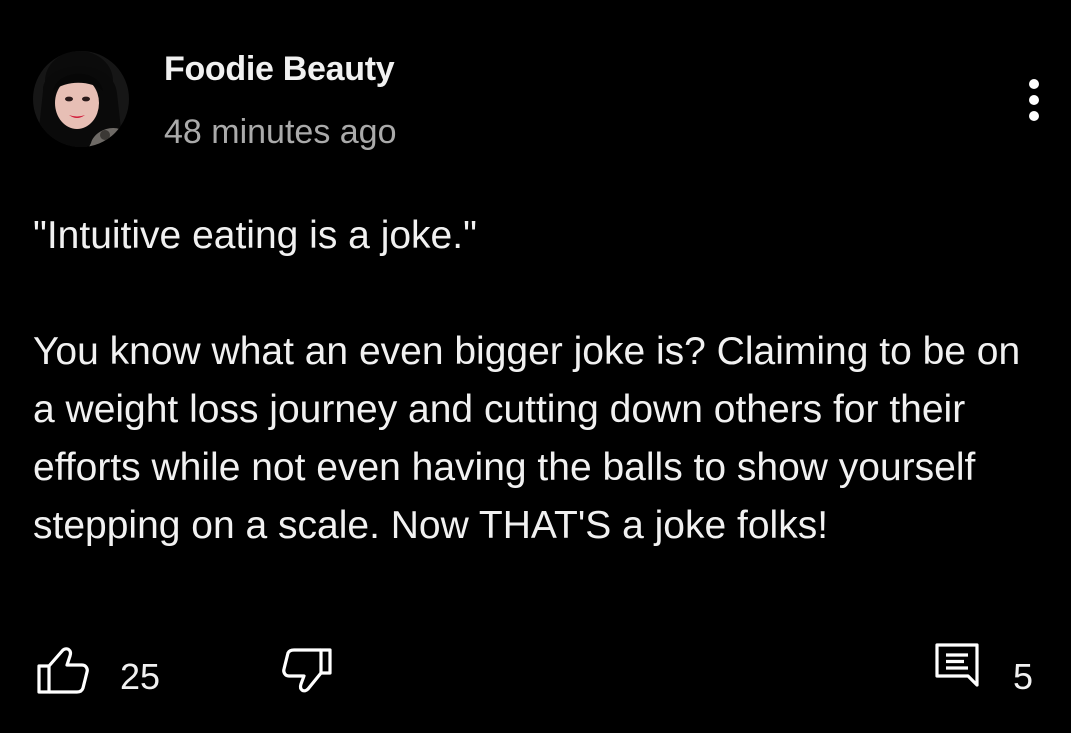  I want to click on thumbs-down-icon, so click(307, 670).